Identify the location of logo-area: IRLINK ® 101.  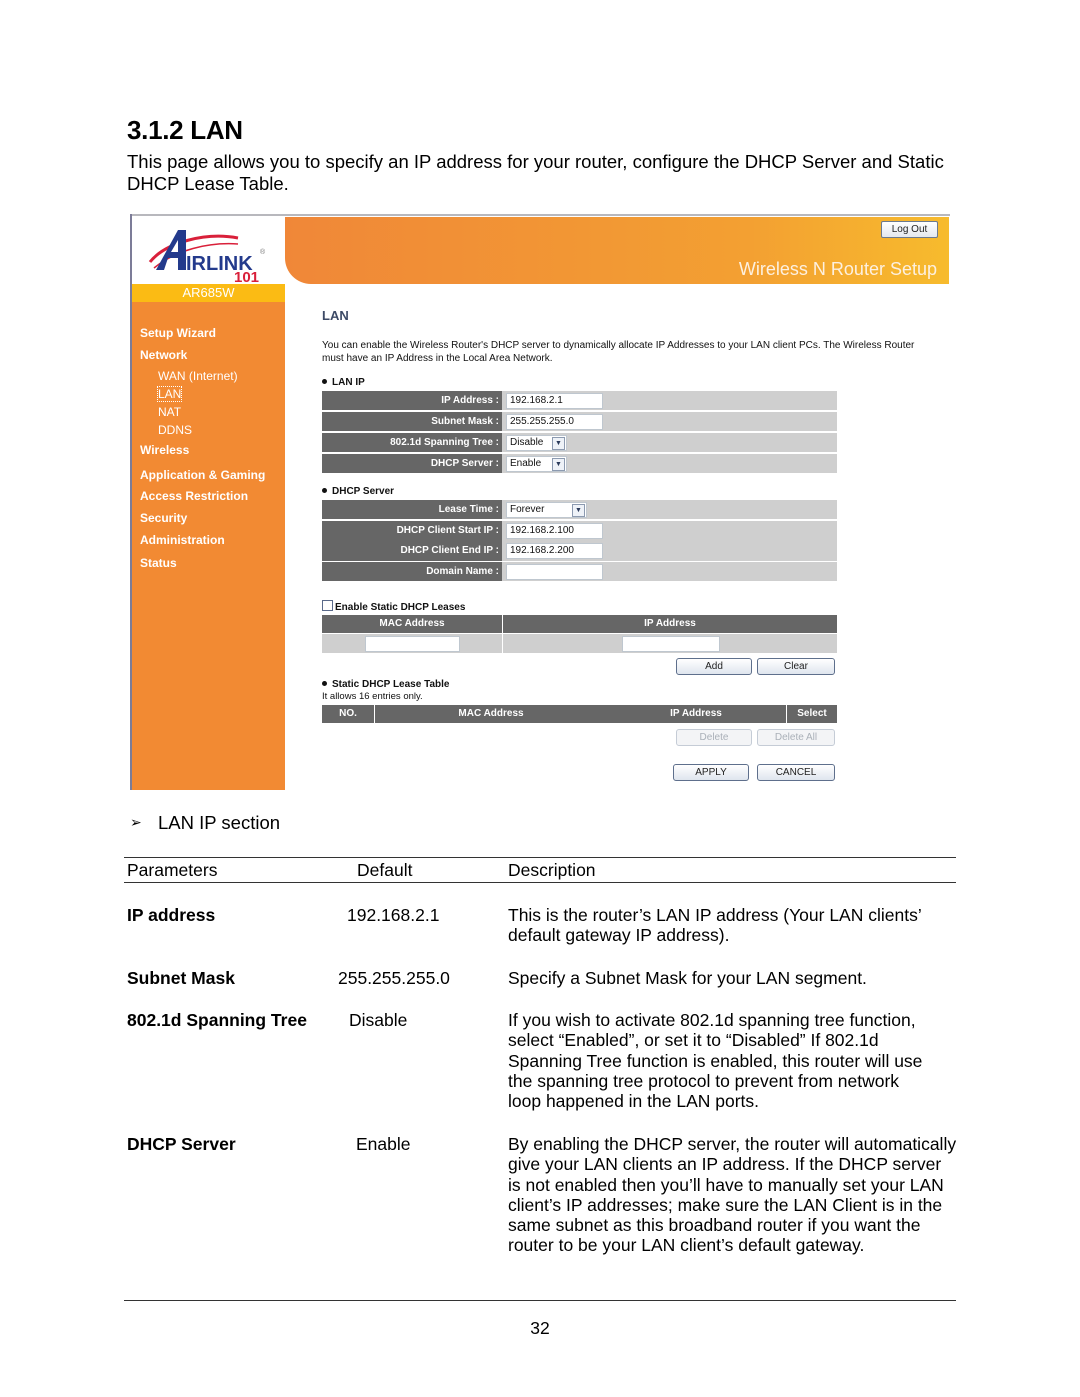
(208, 250).